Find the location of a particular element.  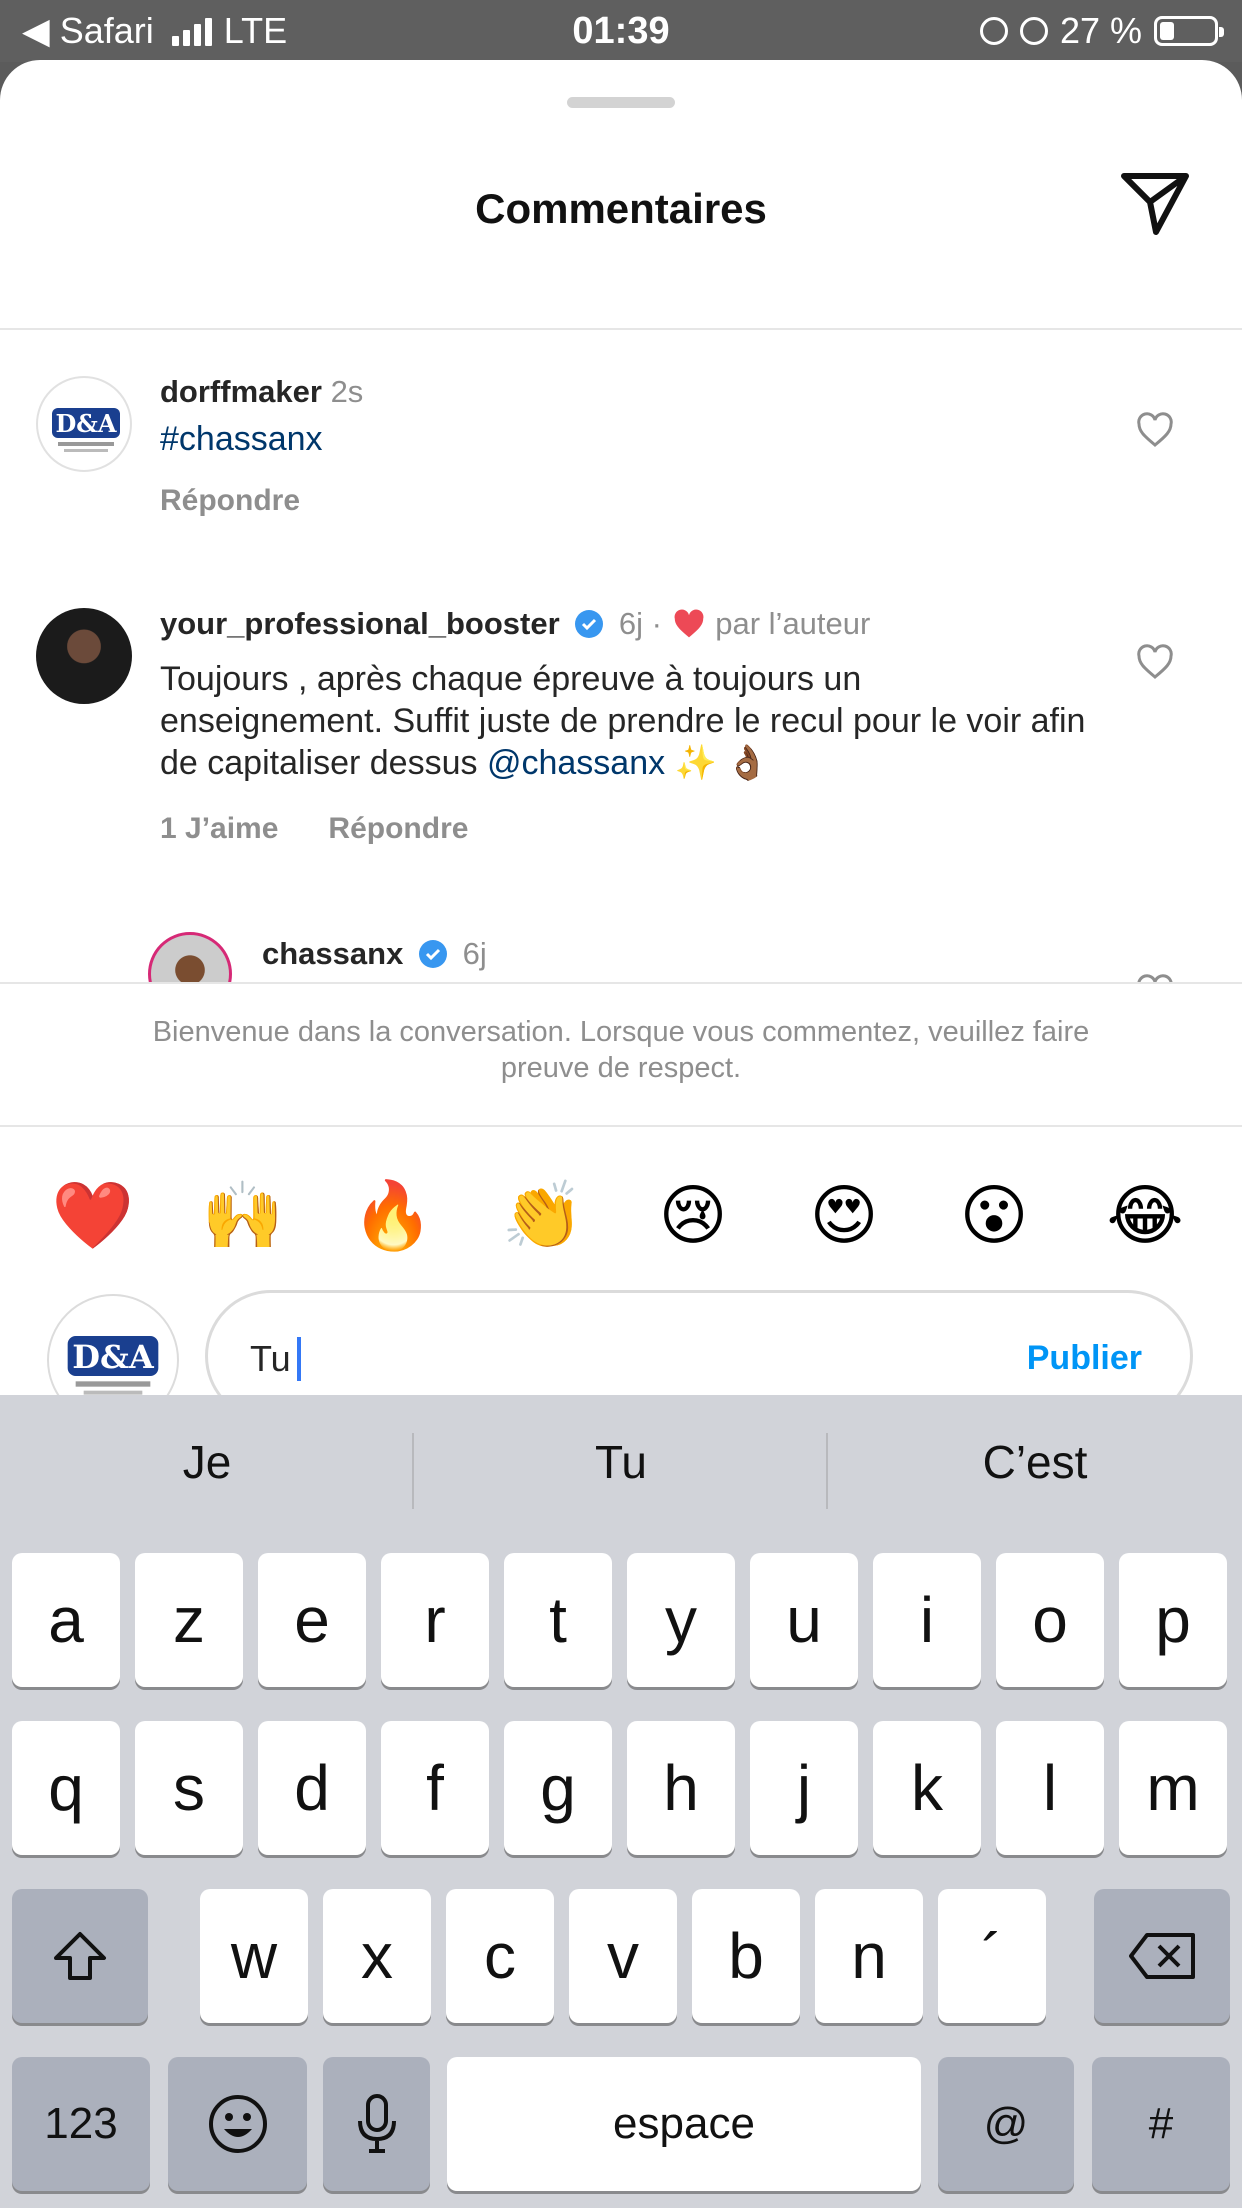

key: x is located at coordinates (377, 1956).